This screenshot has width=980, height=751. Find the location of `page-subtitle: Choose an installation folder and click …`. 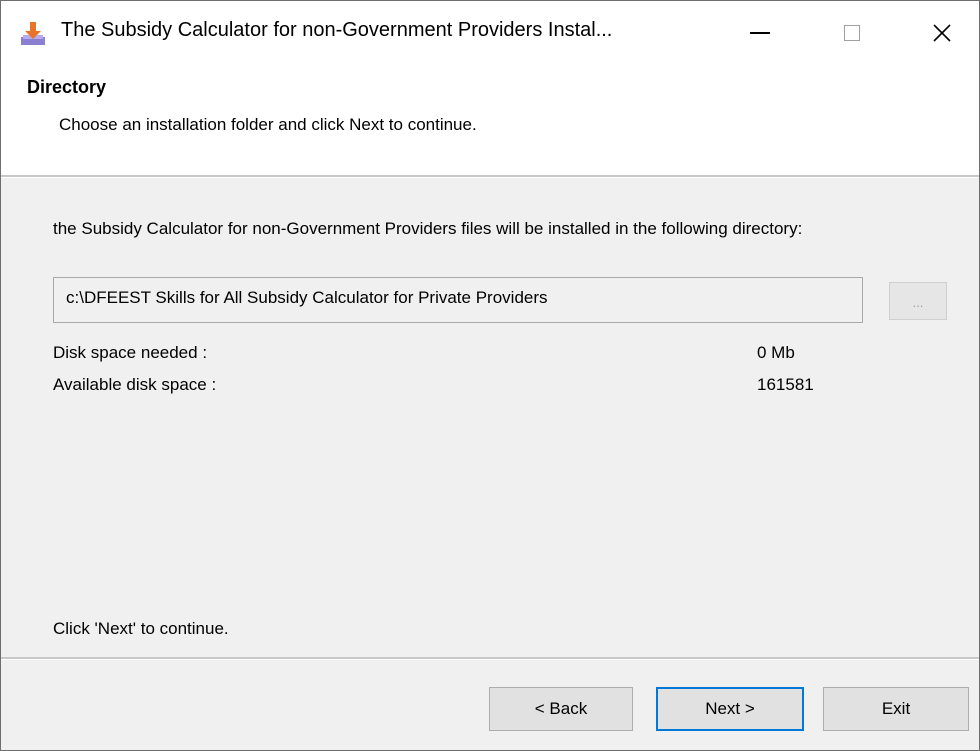

page-subtitle: Choose an installation folder and click … is located at coordinates (268, 124).